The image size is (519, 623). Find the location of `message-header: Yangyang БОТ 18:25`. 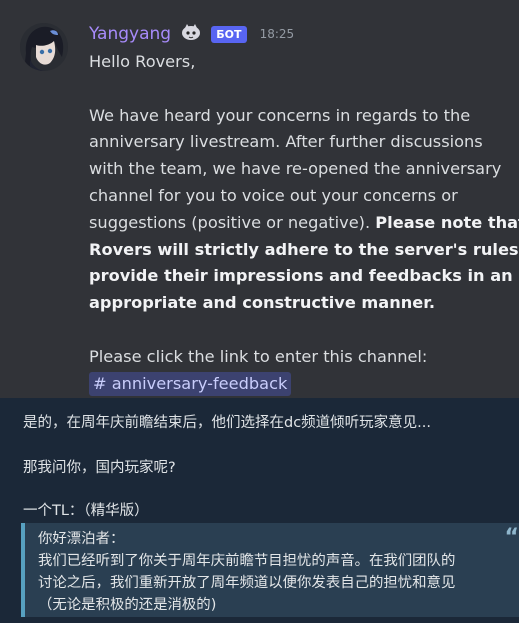

message-header: Yangyang БОТ 18:25 is located at coordinates (191, 34).